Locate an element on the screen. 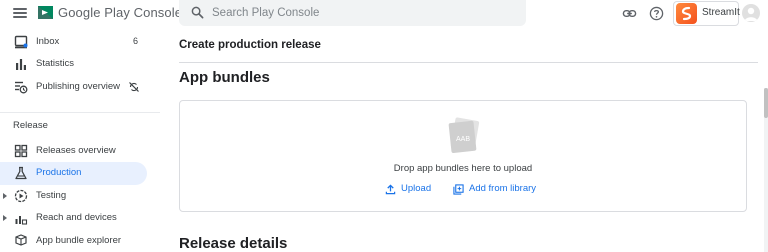 This screenshot has width=768, height=252. sidebar-item-testing: Testing is located at coordinates (73, 196).